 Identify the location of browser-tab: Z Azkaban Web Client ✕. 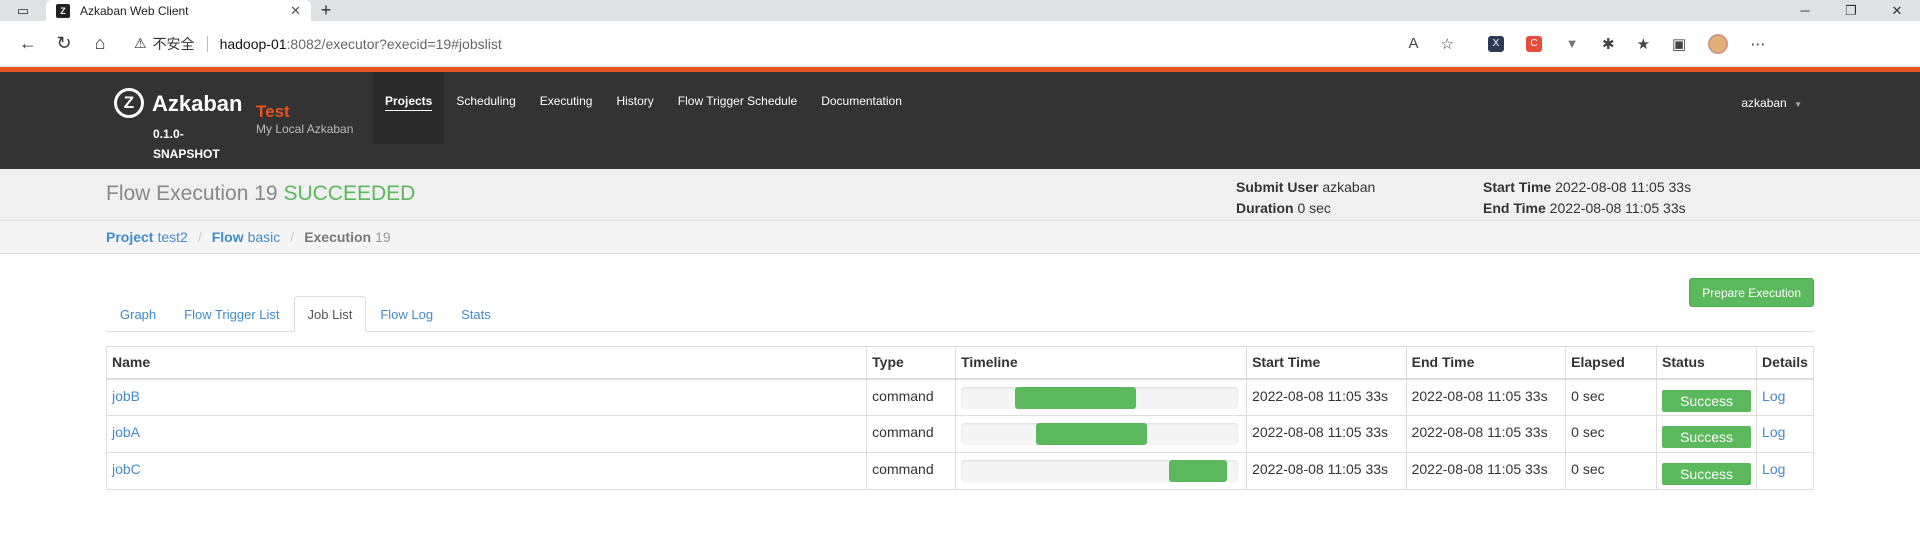
(178, 10).